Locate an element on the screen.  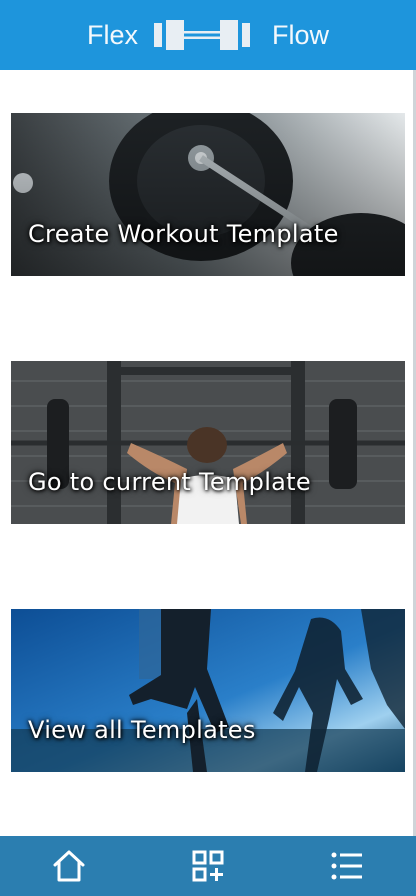
brand-name-right: Flow is located at coordinates (301, 34).